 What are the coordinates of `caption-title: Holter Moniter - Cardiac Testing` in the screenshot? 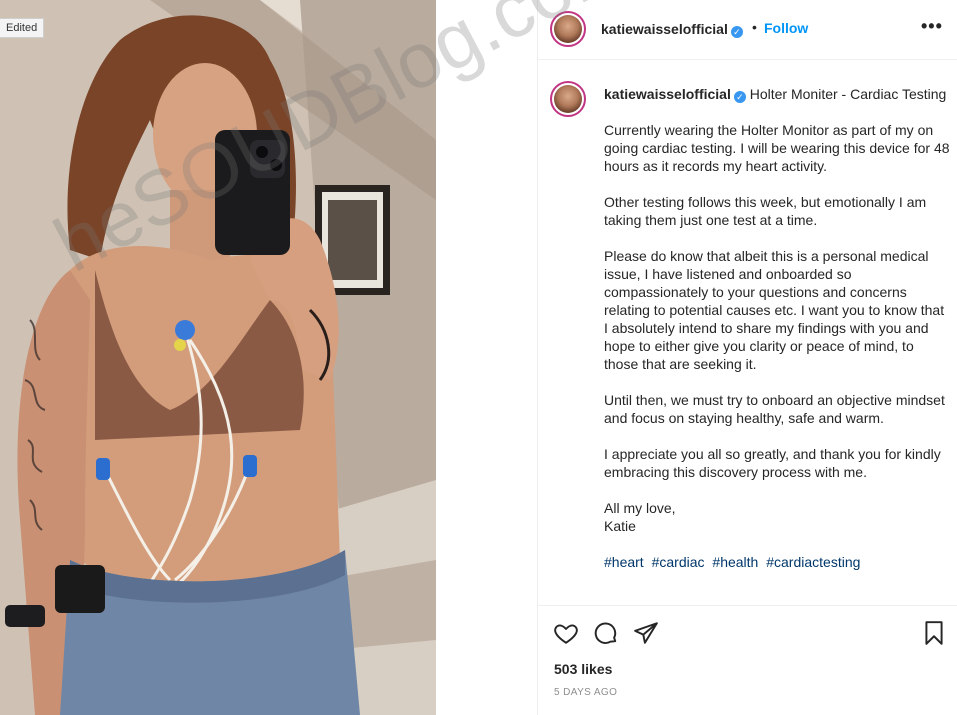 It's located at (848, 94).